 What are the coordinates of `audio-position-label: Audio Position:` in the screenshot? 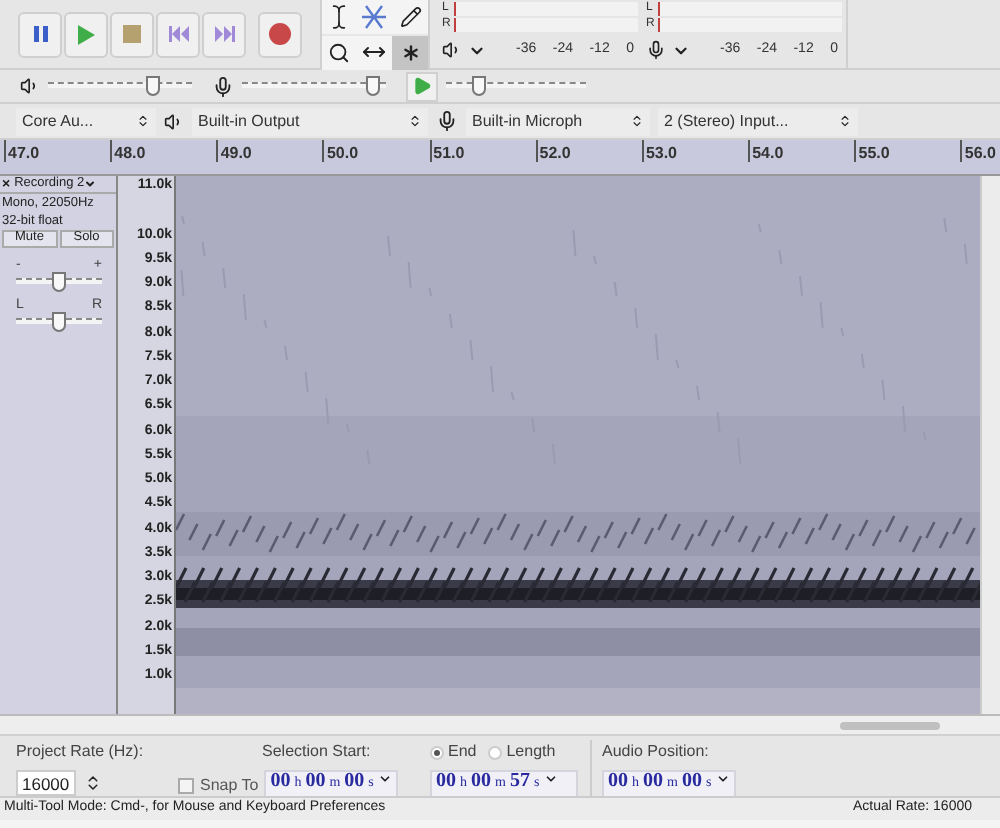 It's located at (656, 752).